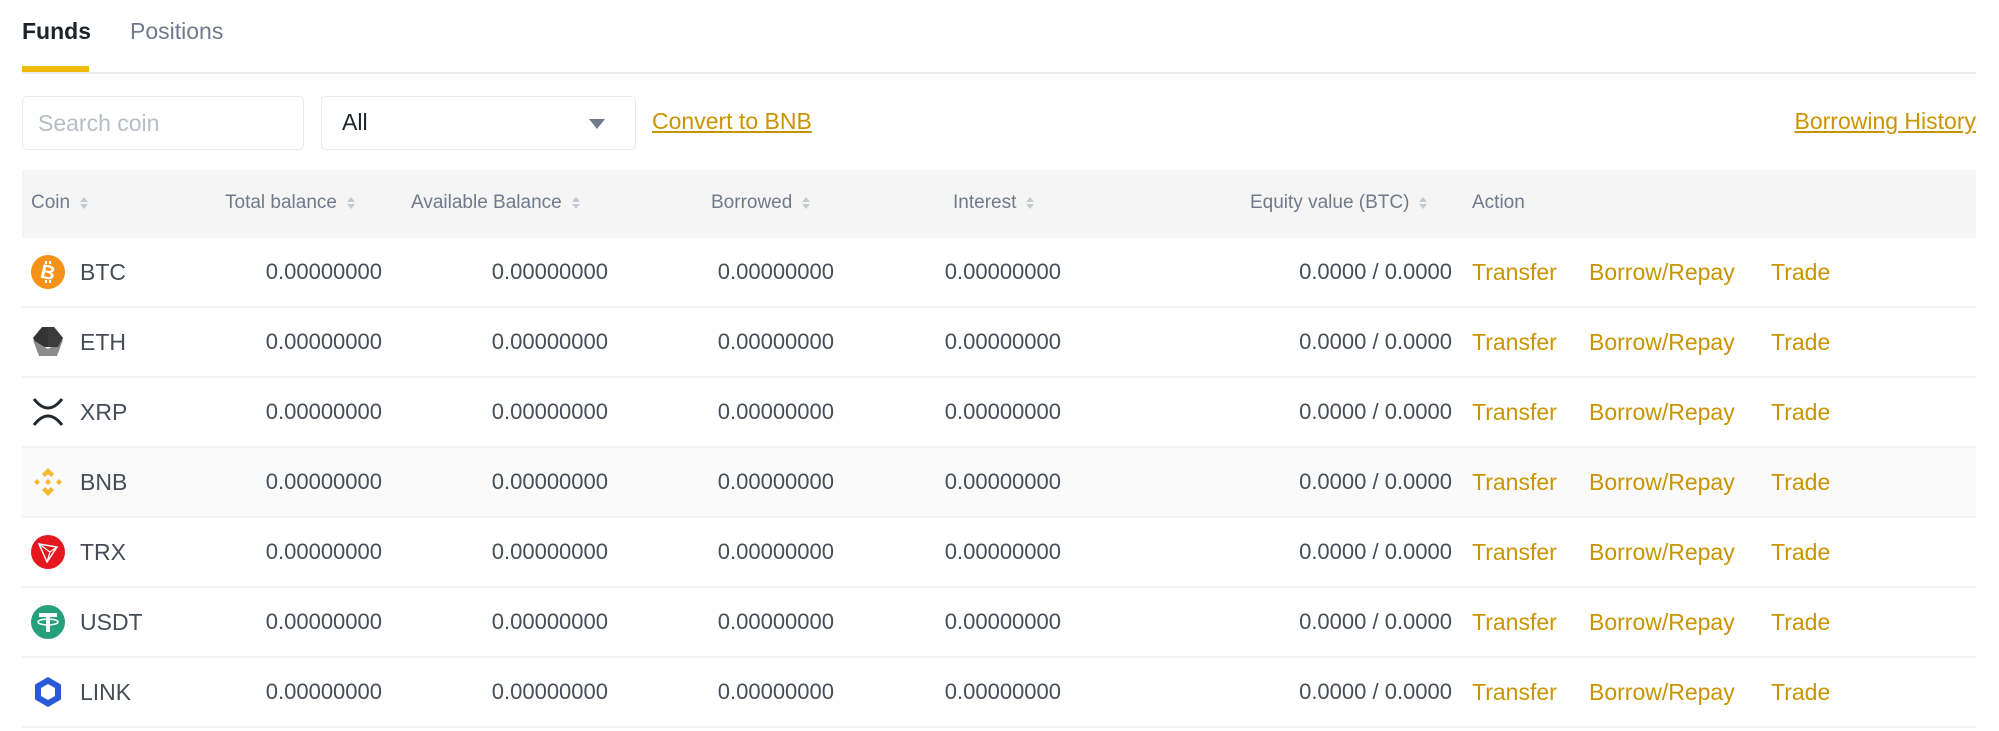  I want to click on column-label: Equity value (BTC), so click(1330, 202).